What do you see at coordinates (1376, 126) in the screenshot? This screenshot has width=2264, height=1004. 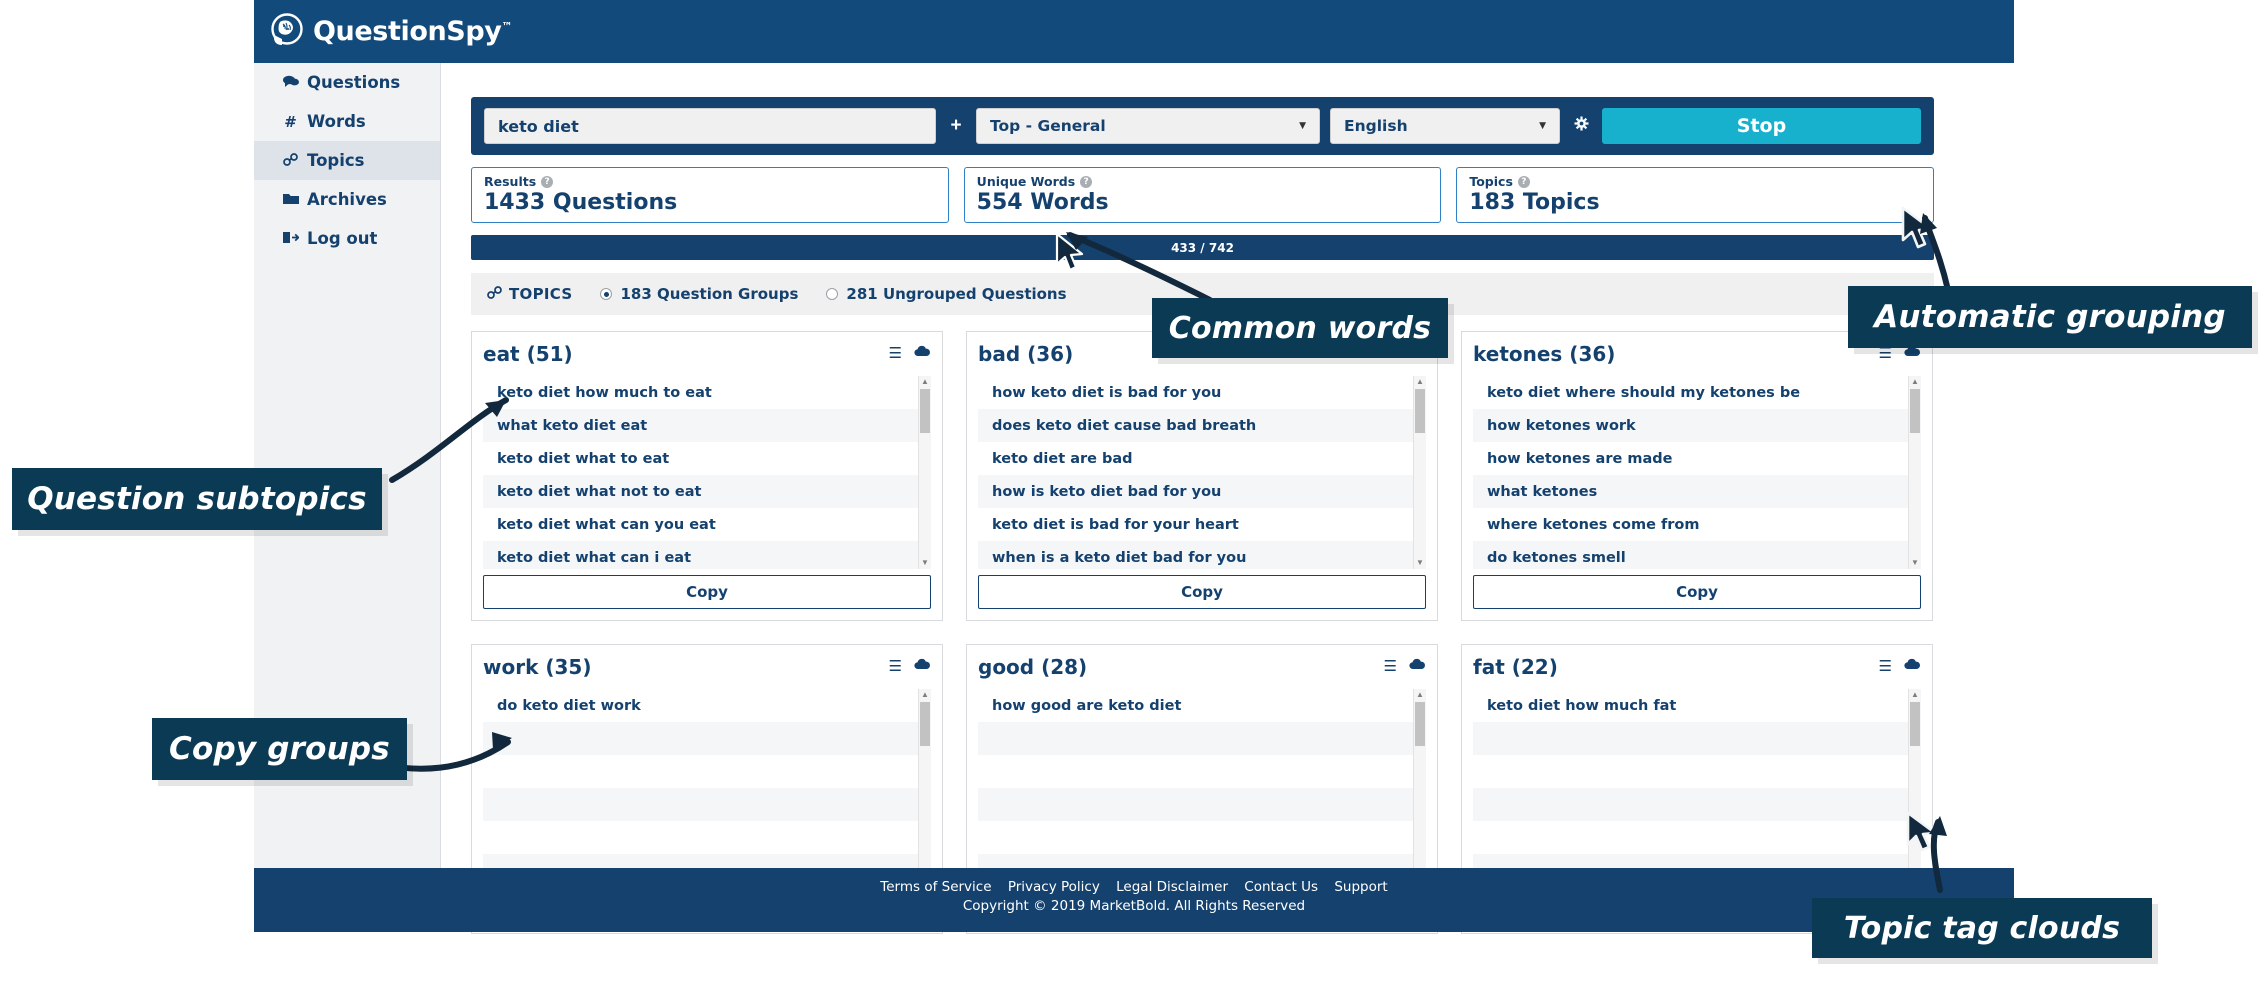 I see `language-select-value: English` at bounding box center [1376, 126].